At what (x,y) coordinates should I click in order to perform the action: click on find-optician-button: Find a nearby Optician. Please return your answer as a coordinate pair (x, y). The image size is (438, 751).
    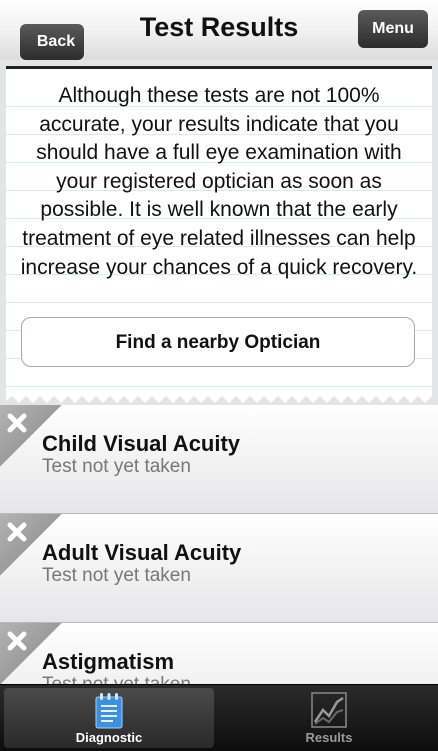
    Looking at the image, I should click on (218, 342).